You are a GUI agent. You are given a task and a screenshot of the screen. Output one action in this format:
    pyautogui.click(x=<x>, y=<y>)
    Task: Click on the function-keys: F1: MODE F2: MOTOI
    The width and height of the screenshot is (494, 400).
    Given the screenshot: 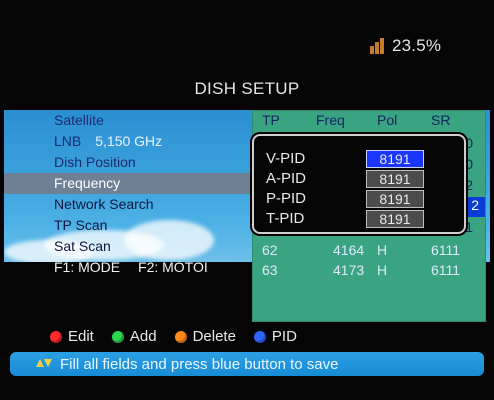 What is the action you would take?
    pyautogui.click(x=138, y=267)
    